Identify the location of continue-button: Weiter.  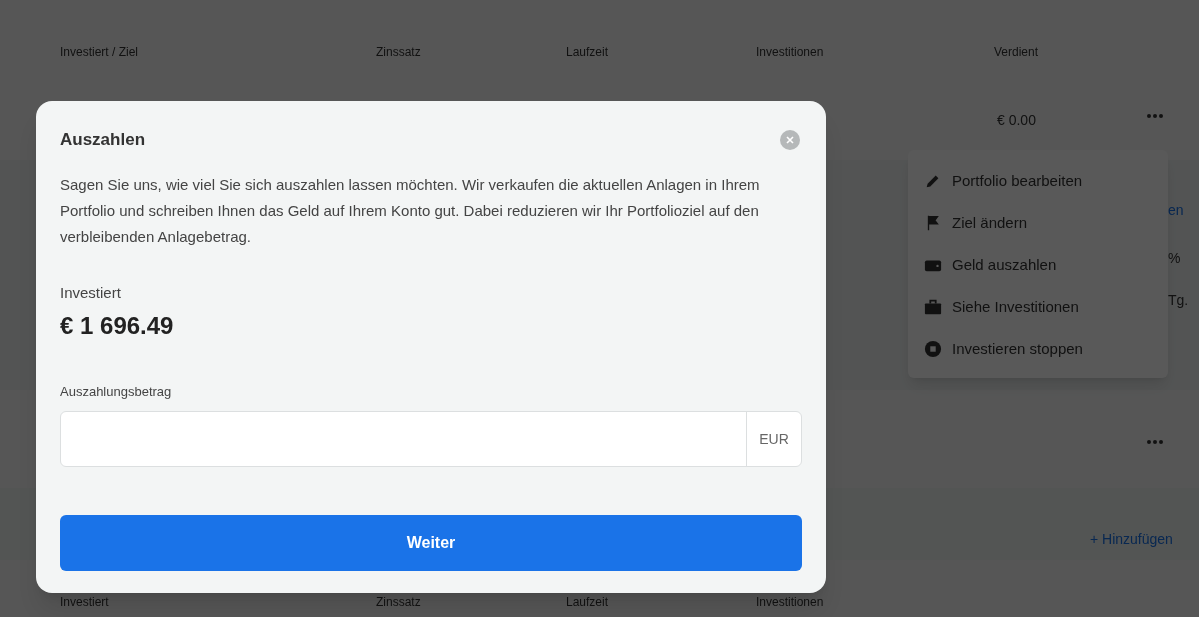
(431, 543).